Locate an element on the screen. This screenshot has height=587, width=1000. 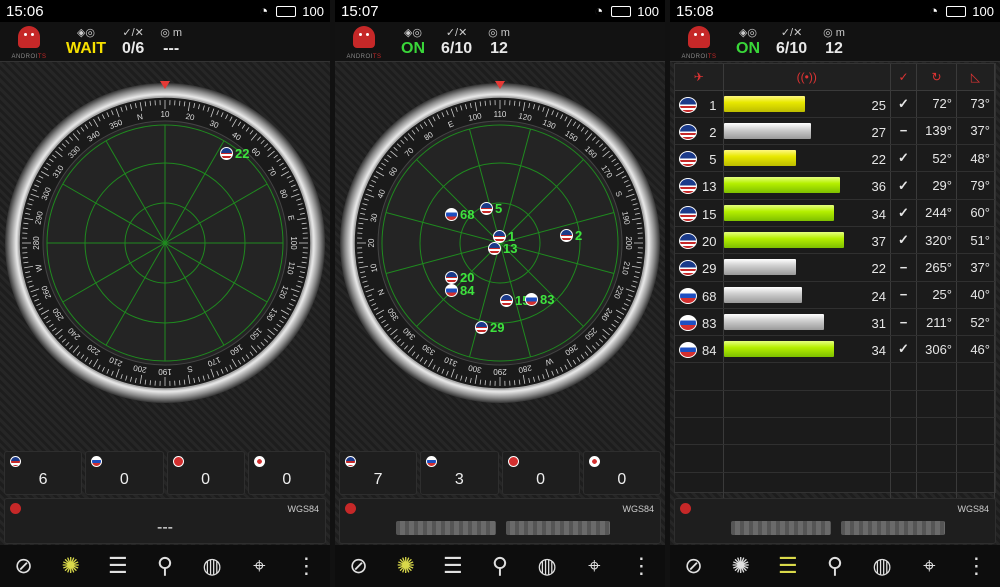
accuracy: ◎ m --- is located at coordinates (171, 42).